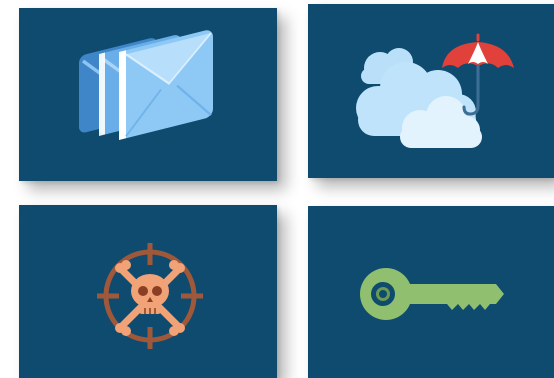 The width and height of the screenshot is (554, 378). What do you see at coordinates (435, 90) in the screenshot?
I see `cloud-umbrella-icon` at bounding box center [435, 90].